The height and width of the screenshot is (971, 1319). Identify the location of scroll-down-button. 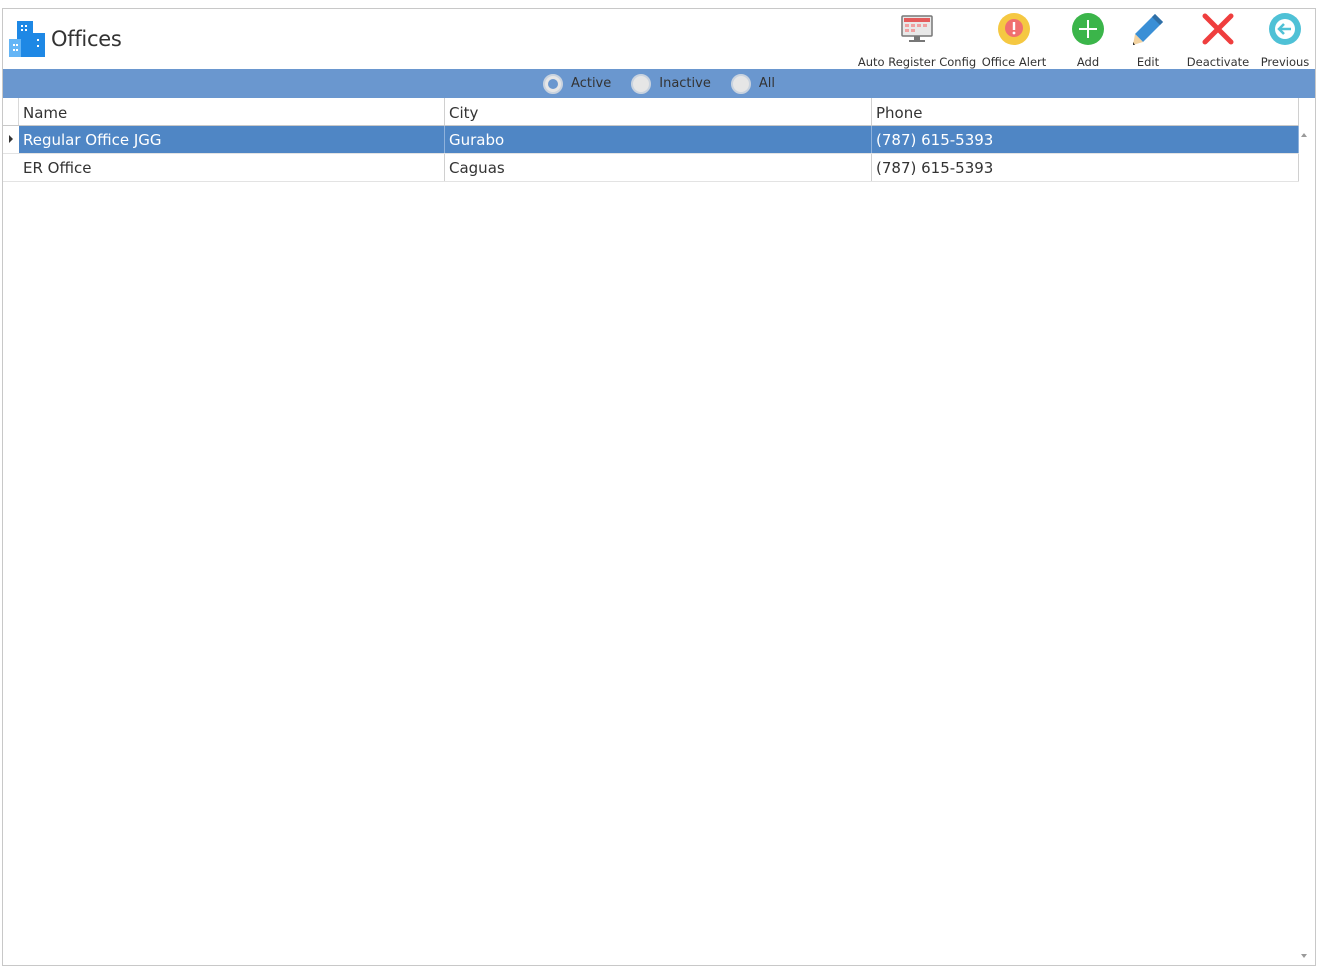
(1304, 956).